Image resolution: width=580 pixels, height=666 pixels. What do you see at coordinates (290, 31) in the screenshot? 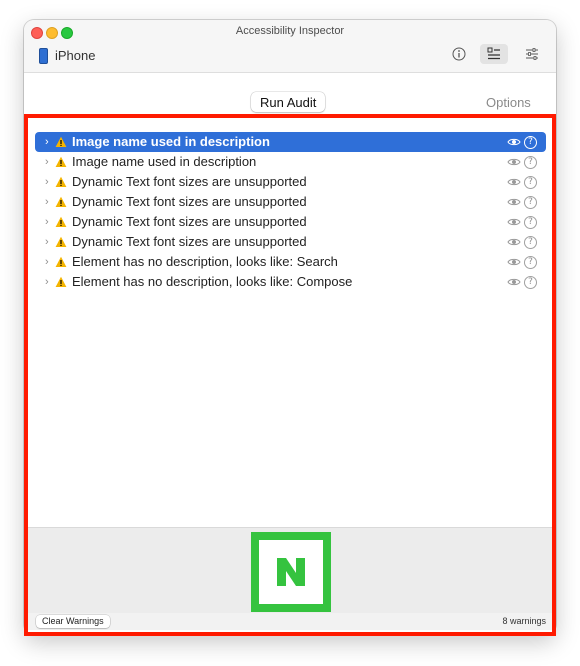
I see `window-title: Accessibility Inspector` at bounding box center [290, 31].